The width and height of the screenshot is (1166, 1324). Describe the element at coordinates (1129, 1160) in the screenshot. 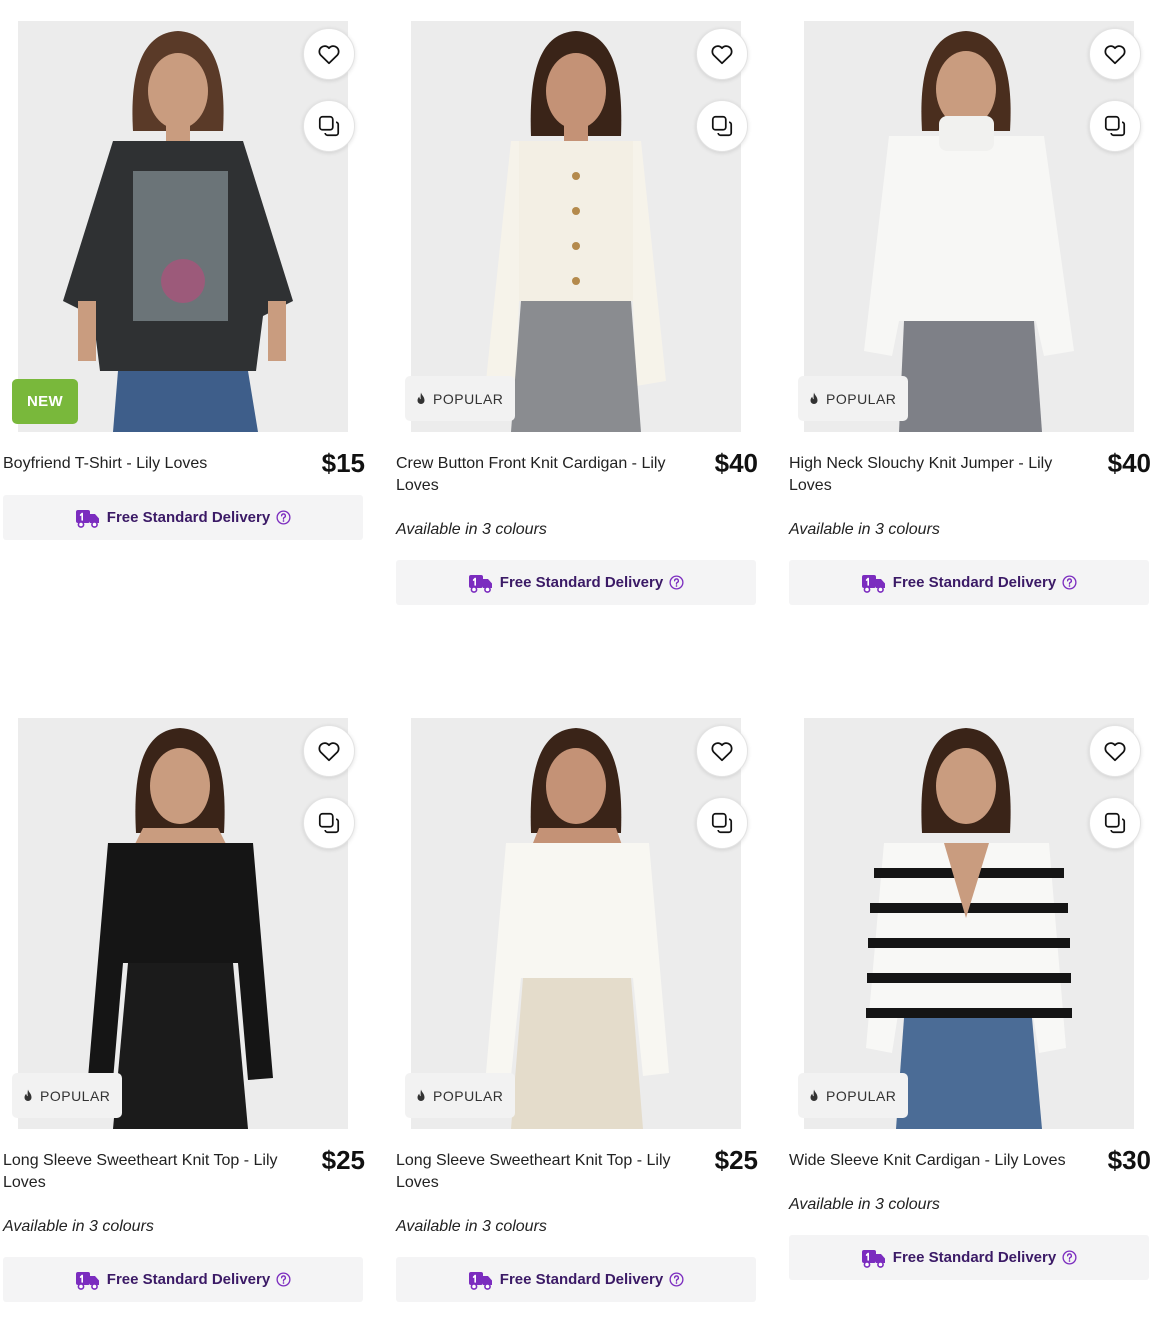

I see `product-price: $30` at that location.